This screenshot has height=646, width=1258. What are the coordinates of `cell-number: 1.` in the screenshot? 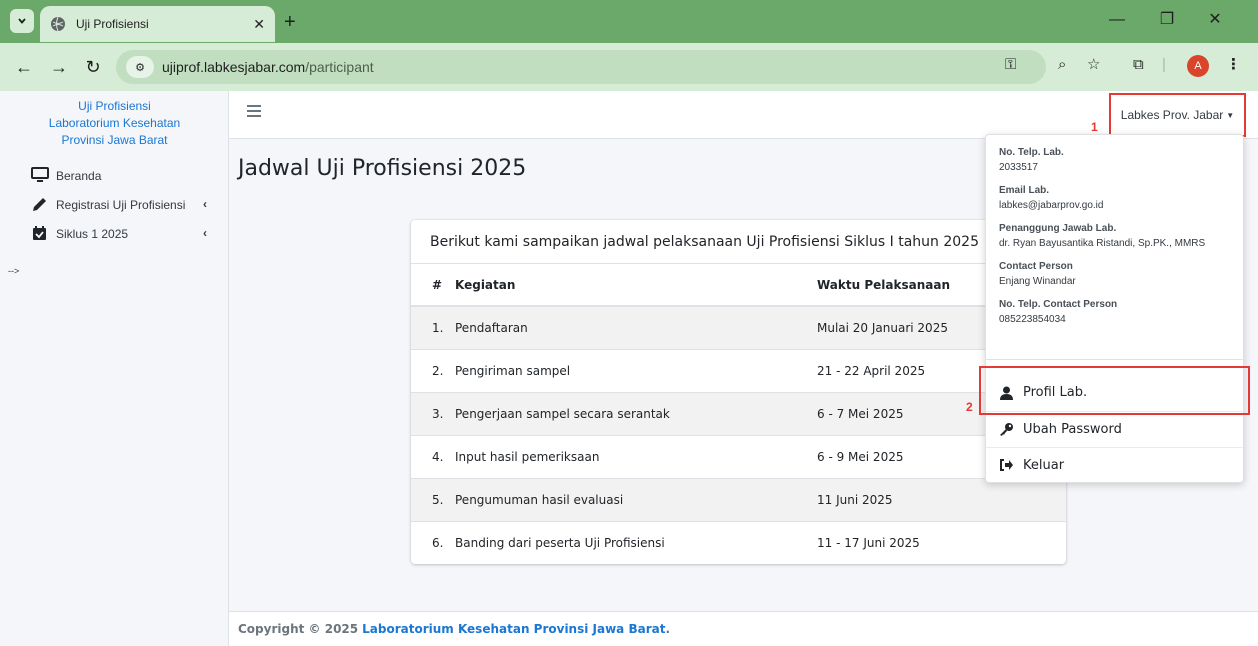 It's located at (428, 327).